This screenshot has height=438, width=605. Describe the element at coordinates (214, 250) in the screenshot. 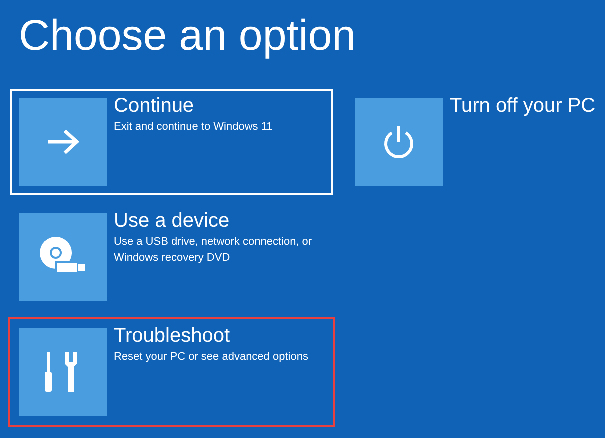

I see `option-description: Use a USB drive, network connection, or Windows recovery DVD` at that location.